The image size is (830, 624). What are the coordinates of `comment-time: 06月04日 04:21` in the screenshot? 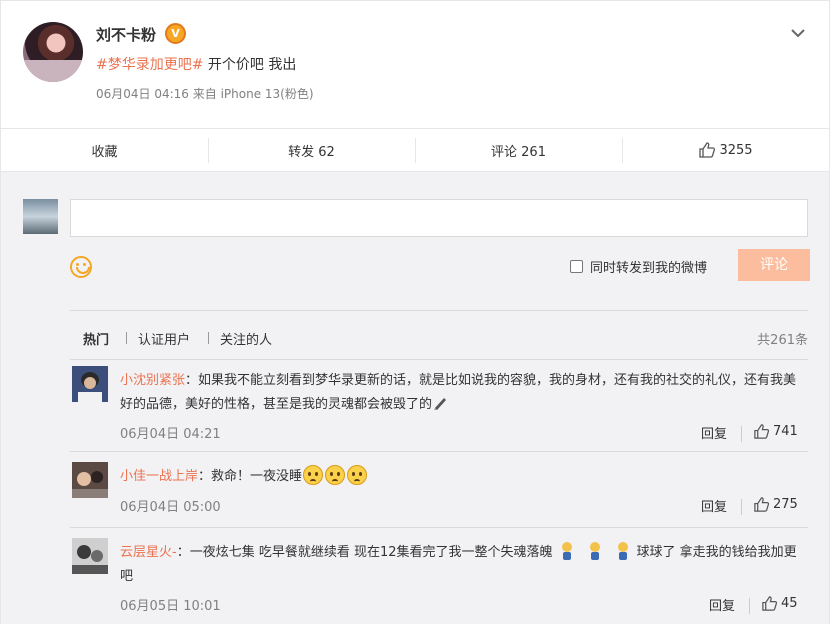 It's located at (170, 434).